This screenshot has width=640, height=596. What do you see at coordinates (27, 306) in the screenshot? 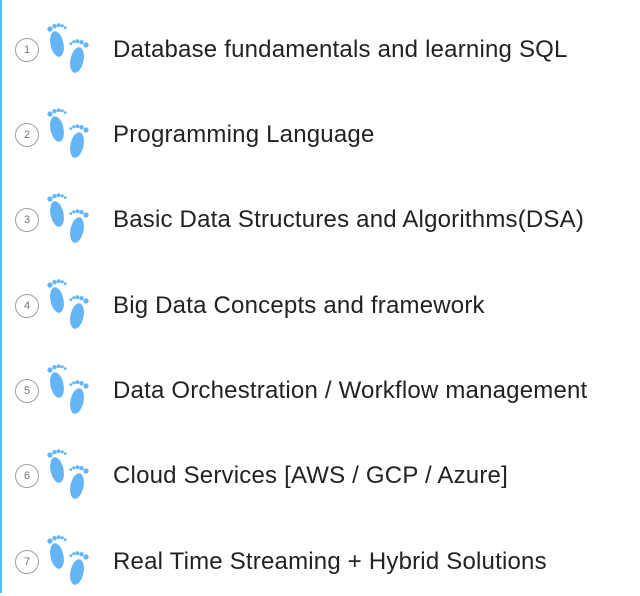
I see `step-number-badge: 4` at bounding box center [27, 306].